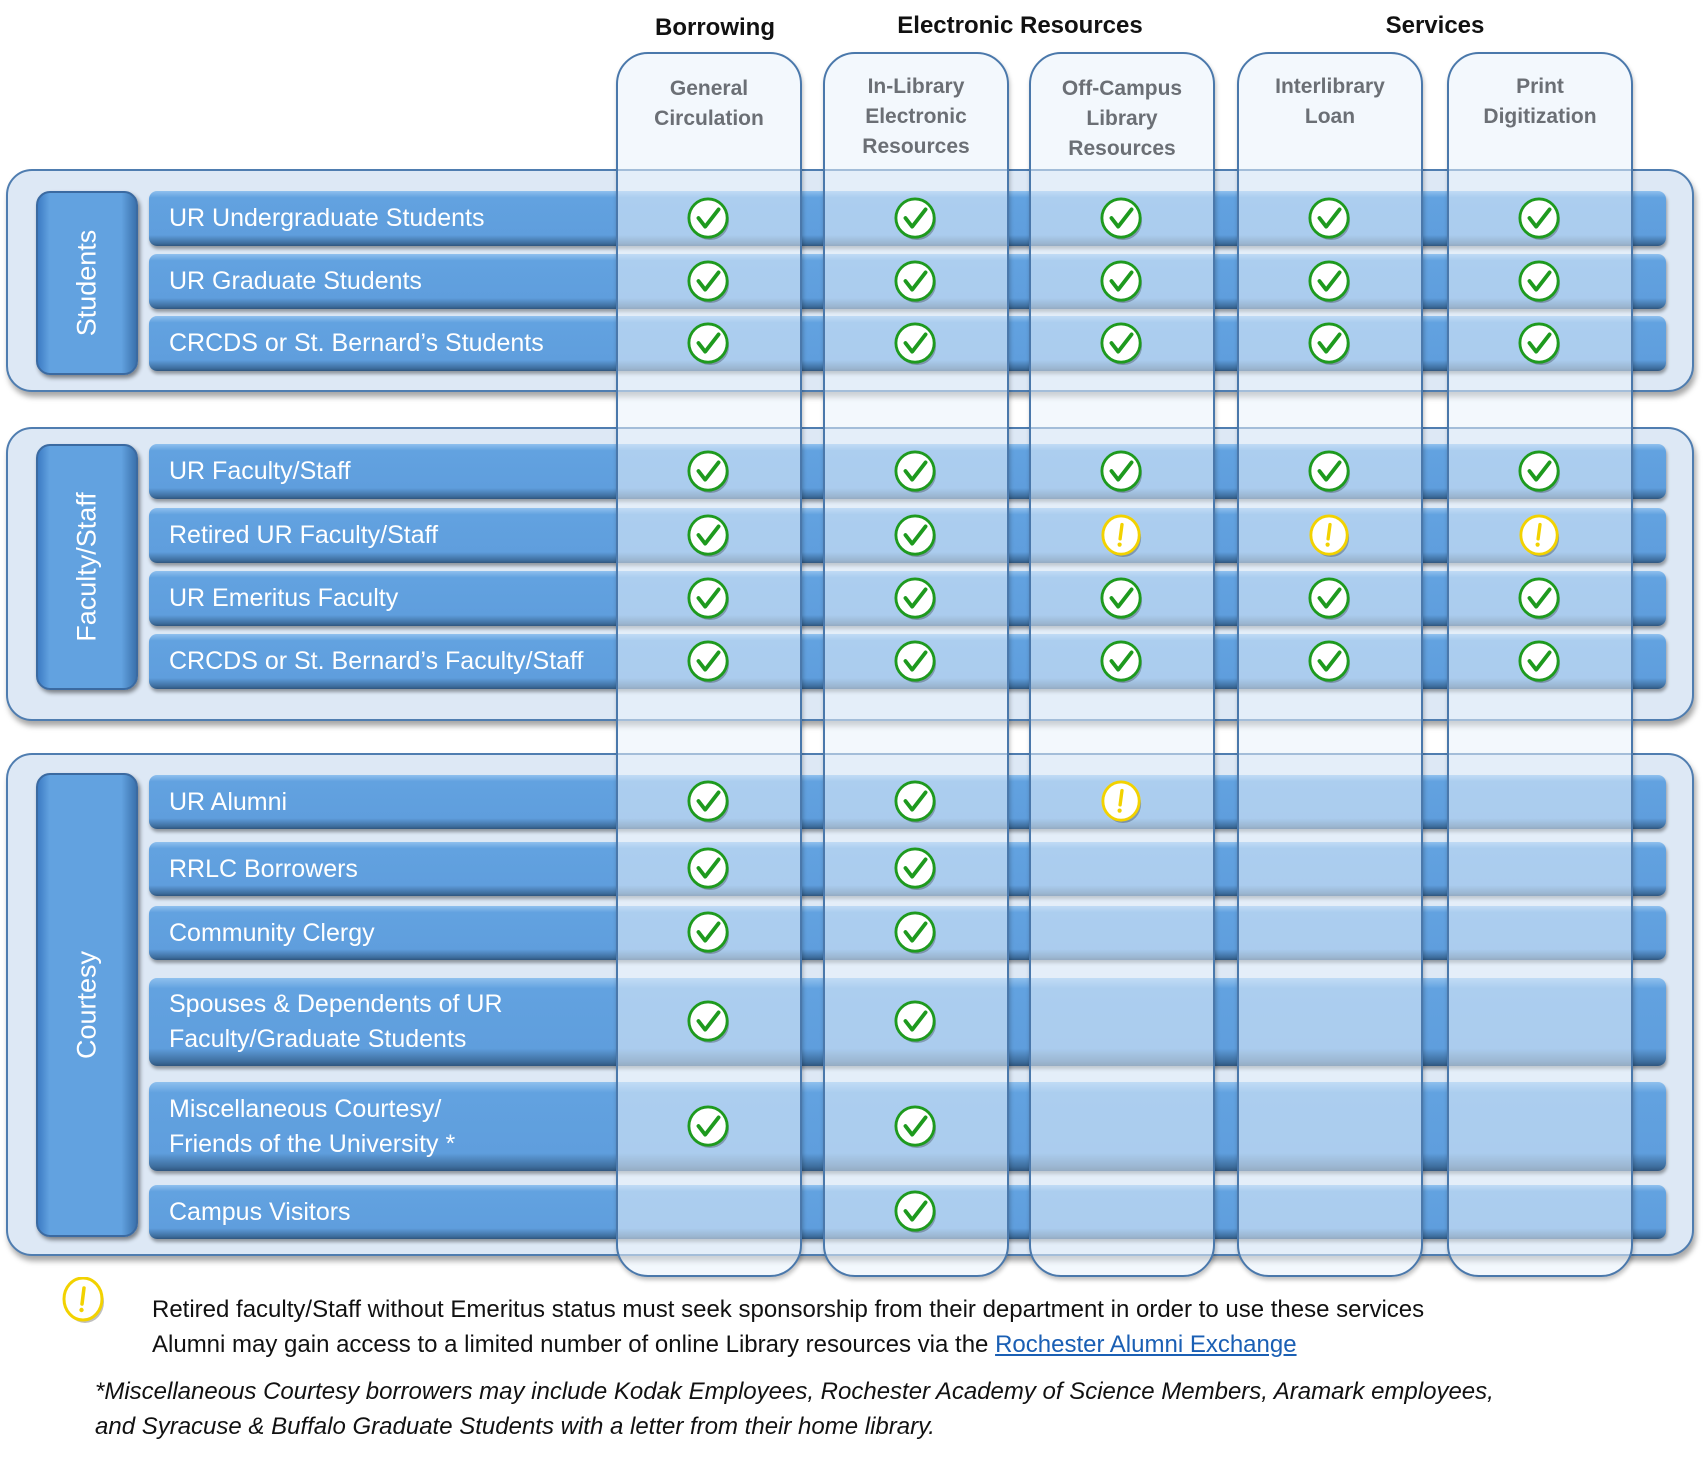  I want to click on row-label-line: Spouses & Dependents of UR, so click(336, 1004).